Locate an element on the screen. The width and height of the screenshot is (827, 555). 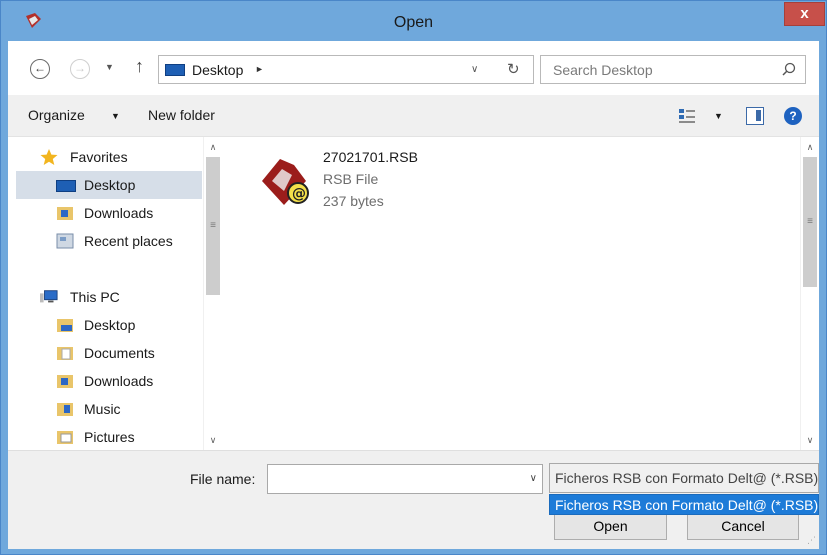
window-title: Open is located at coordinates (413, 22).